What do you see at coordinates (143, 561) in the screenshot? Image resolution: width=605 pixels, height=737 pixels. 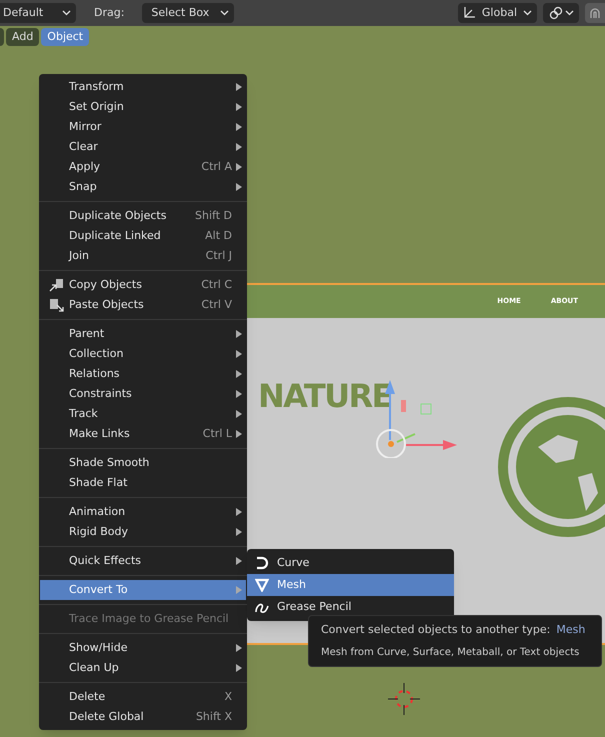 I see `menu-item: Quick Effects` at bounding box center [143, 561].